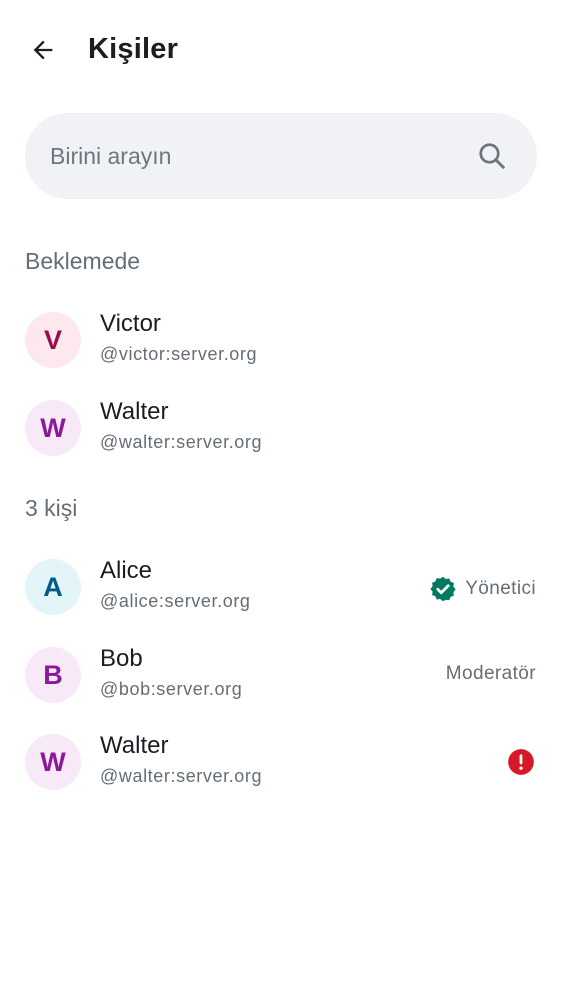 The width and height of the screenshot is (562, 1000). Describe the element at coordinates (443, 589) in the screenshot. I see `verified-badge-icon` at that location.